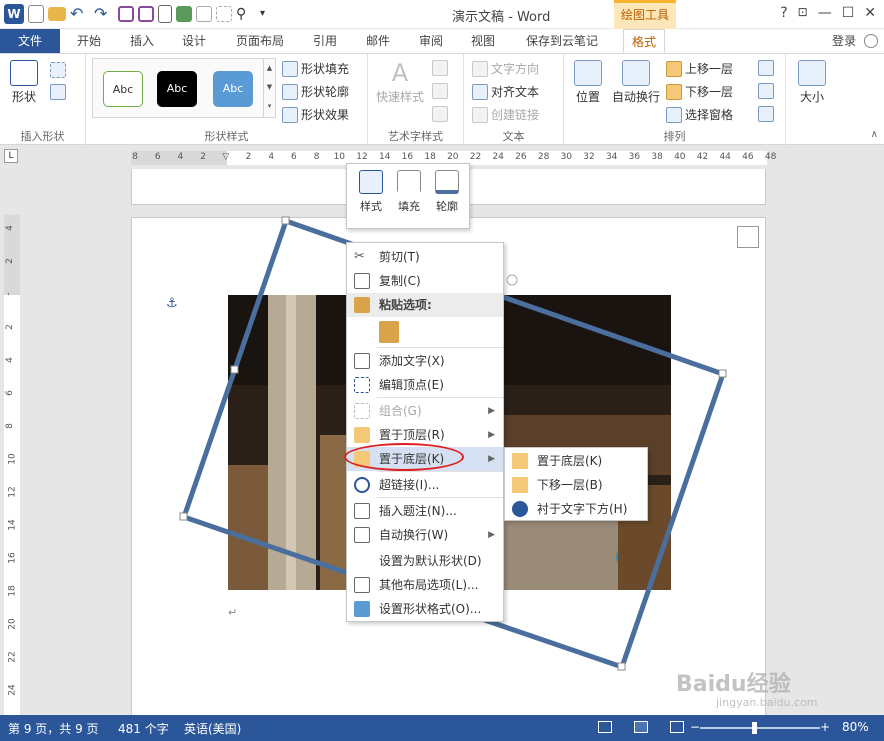  What do you see at coordinates (104, 14) in the screenshot?
I see `redo-icon: ↷` at bounding box center [104, 14].